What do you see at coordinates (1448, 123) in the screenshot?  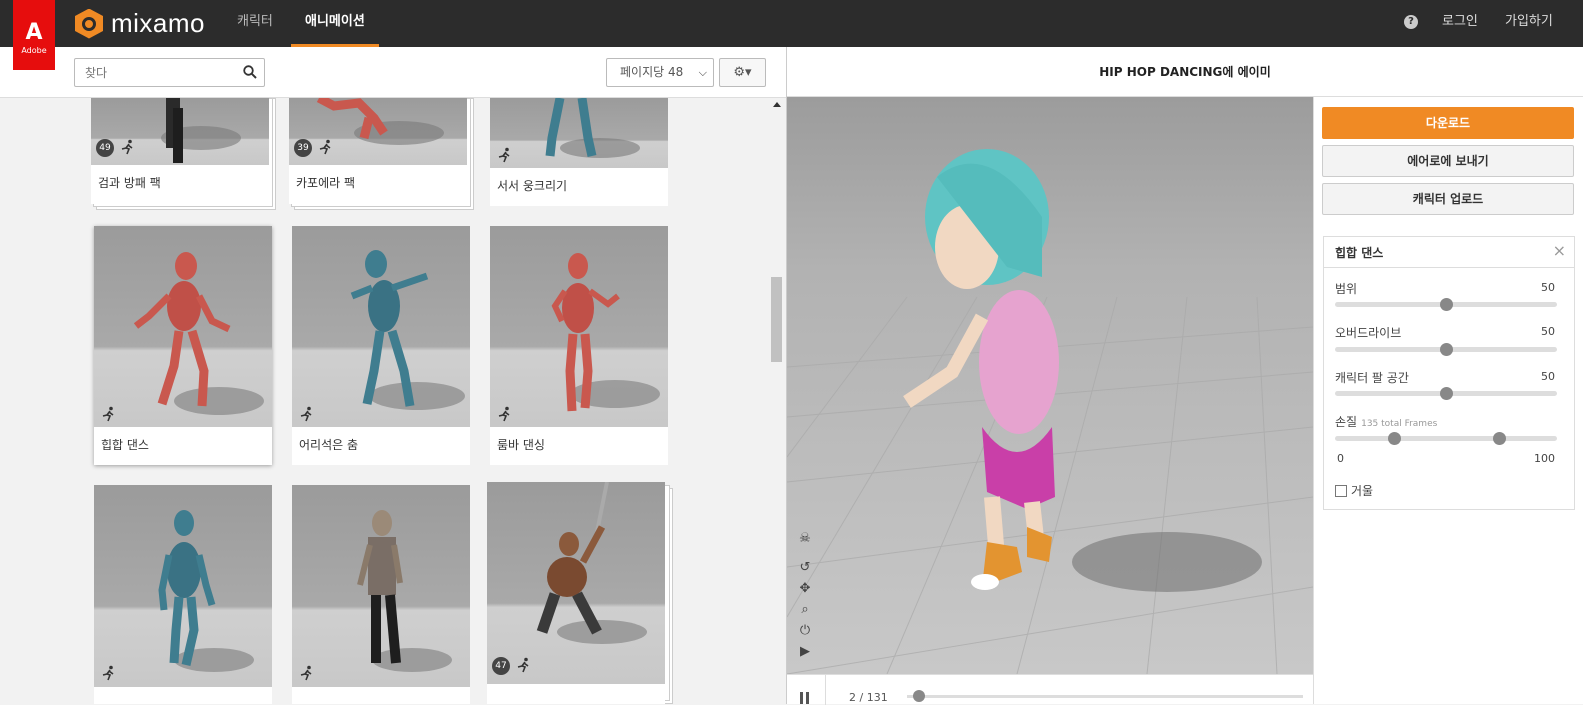 I see `download-button: 다운로드` at bounding box center [1448, 123].